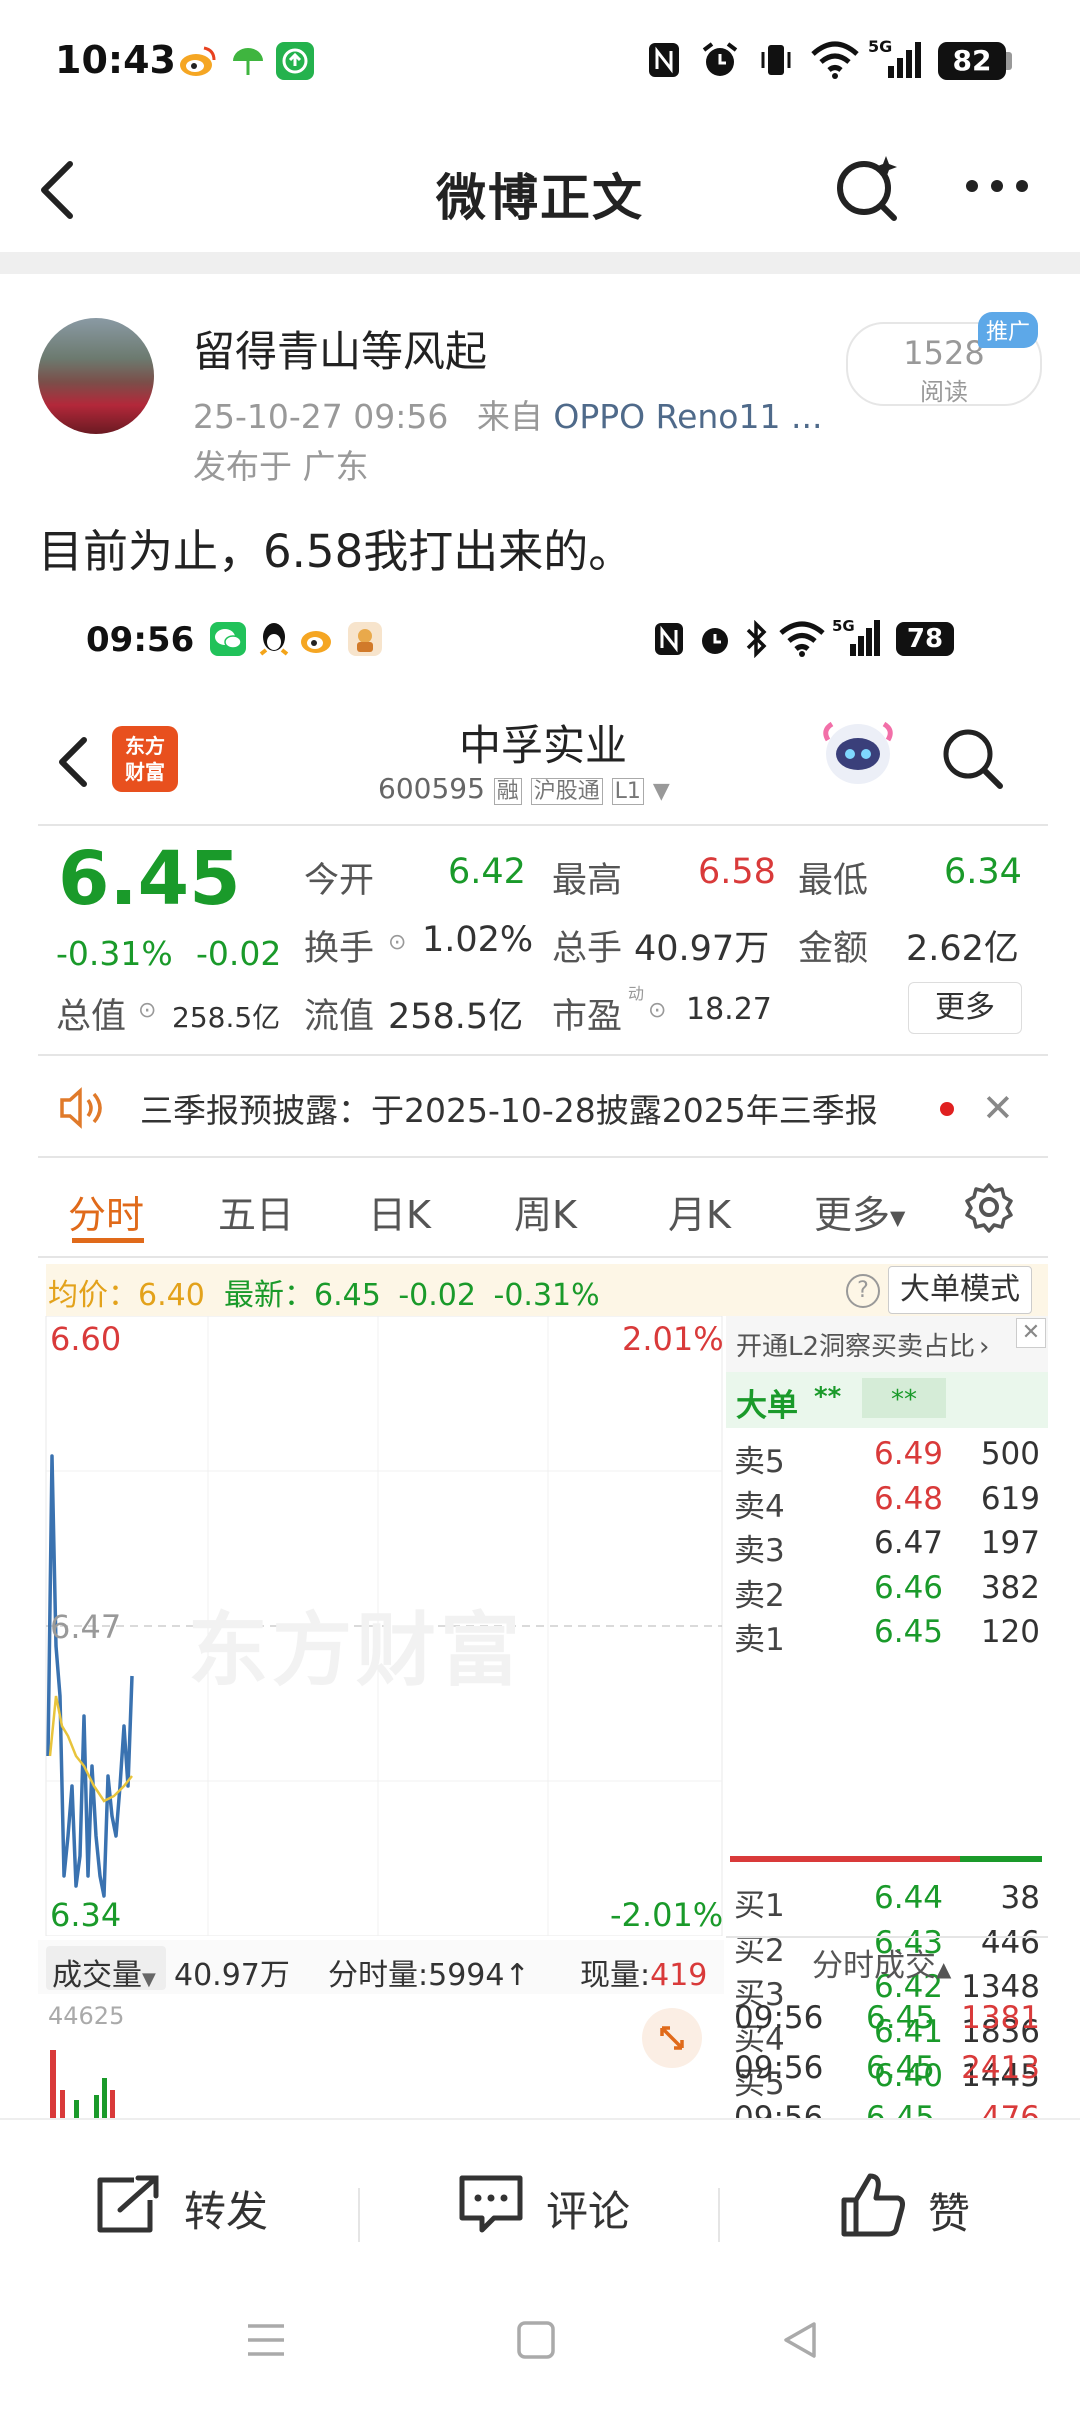 This screenshot has width=1080, height=2412. Describe the element at coordinates (232, 1975) in the screenshot. I see `volume-total: 40.97万` at that location.